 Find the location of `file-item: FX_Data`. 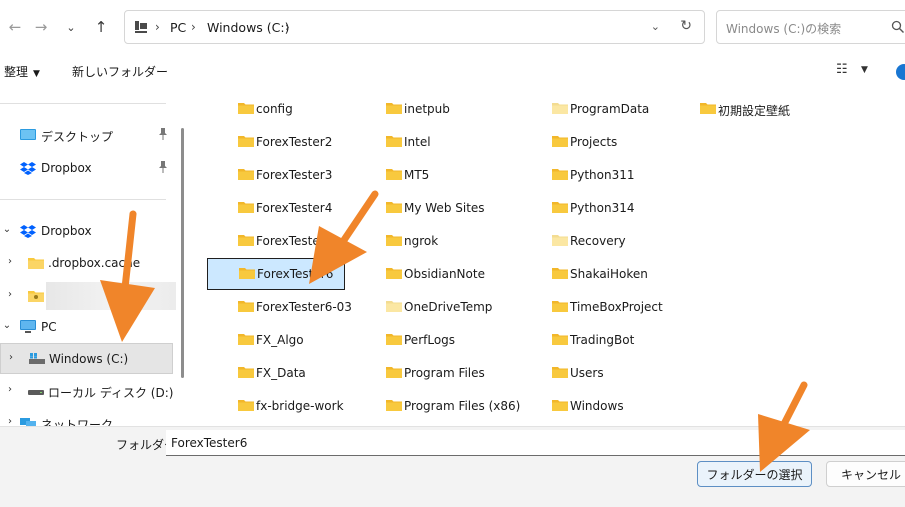

file-item: FX_Data is located at coordinates (313, 373).